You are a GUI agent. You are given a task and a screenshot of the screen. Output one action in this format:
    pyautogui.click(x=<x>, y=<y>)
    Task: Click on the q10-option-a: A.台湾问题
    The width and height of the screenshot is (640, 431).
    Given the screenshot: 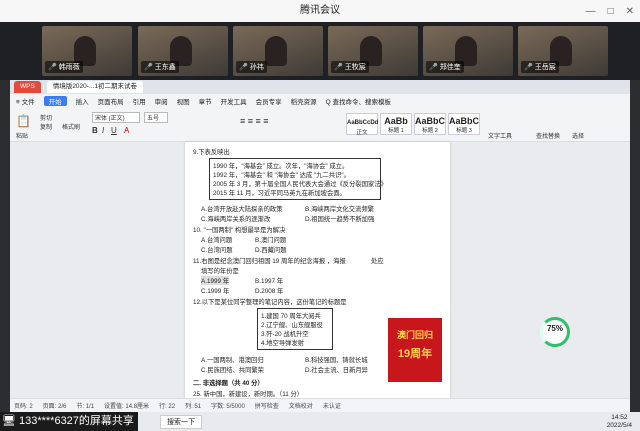 What is the action you would take?
    pyautogui.click(x=217, y=240)
    